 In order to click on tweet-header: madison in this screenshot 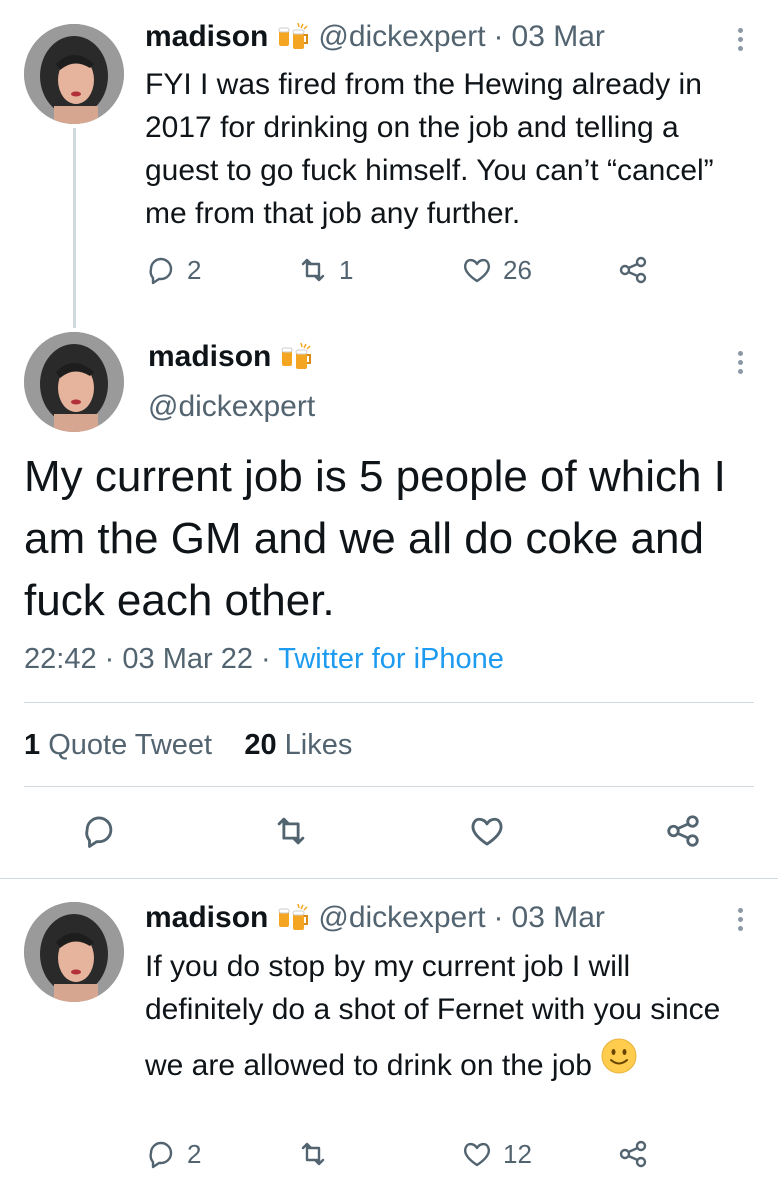, I will do `click(230, 357)`.